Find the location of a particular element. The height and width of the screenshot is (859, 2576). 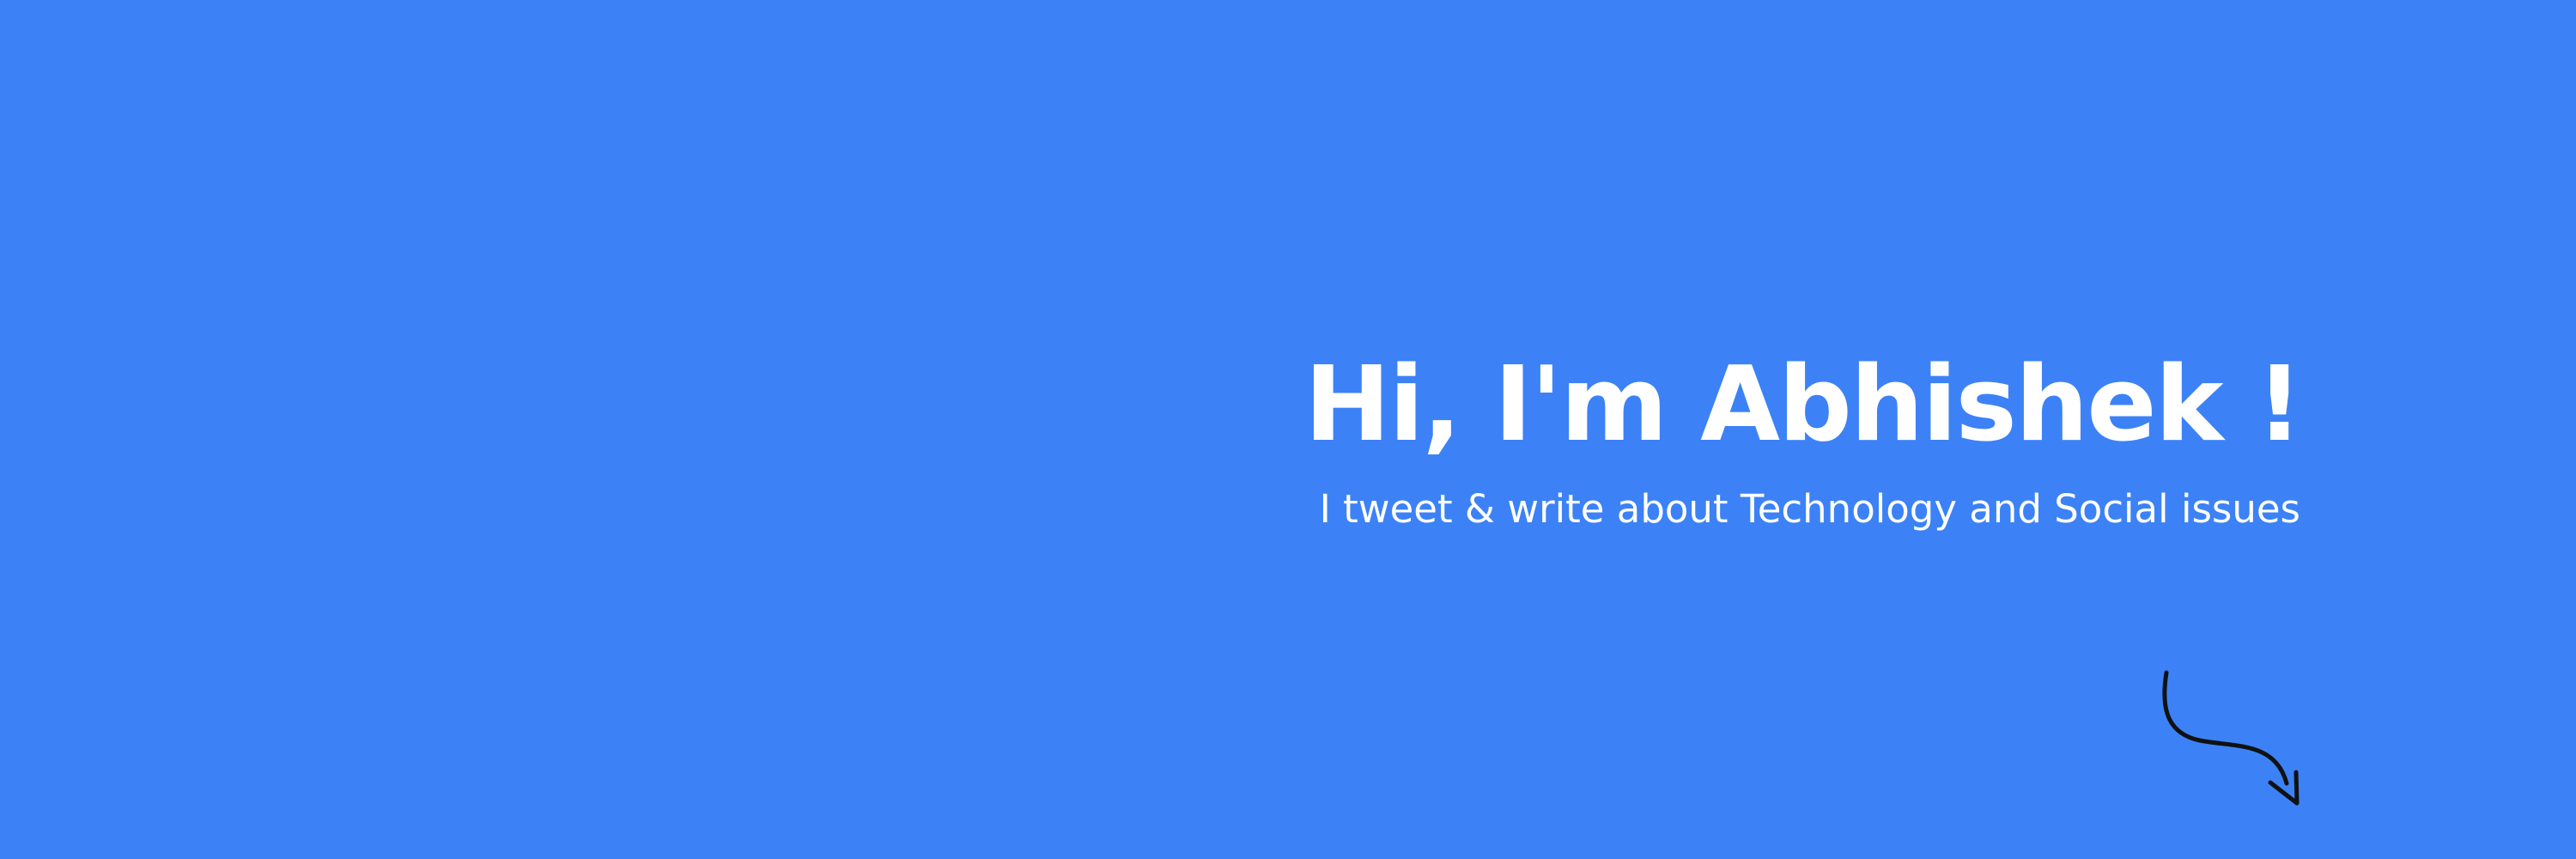

headline: Hi, I'm Abhishek ! is located at coordinates (1803, 405).